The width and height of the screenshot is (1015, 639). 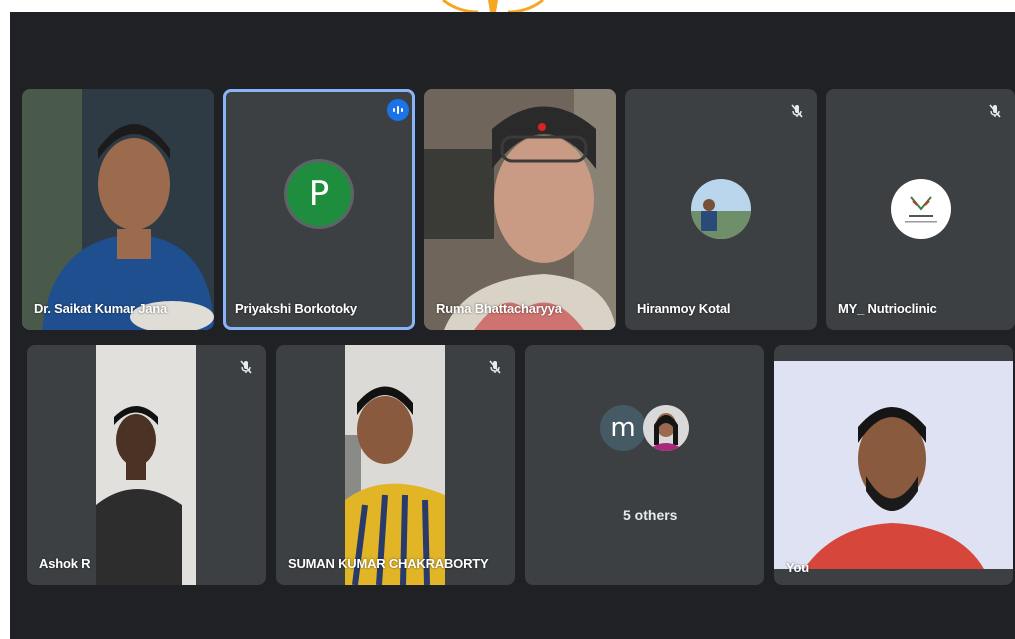 I want to click on participant-tile: P Priyakshi Borkotoky, so click(x=319, y=209).